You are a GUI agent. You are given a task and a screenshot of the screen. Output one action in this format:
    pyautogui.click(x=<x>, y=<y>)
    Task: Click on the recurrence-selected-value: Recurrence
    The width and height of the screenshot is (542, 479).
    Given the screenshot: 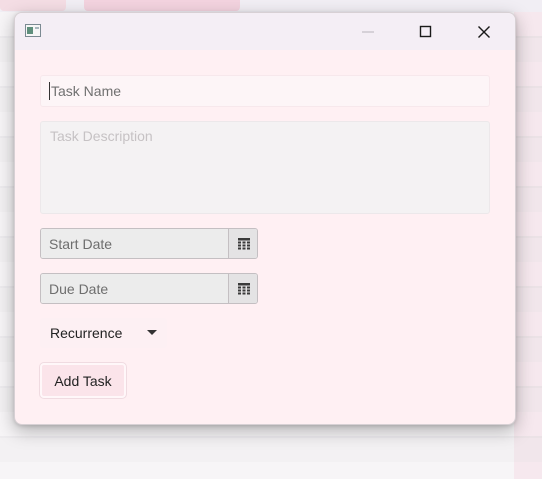 What is the action you would take?
    pyautogui.click(x=86, y=333)
    